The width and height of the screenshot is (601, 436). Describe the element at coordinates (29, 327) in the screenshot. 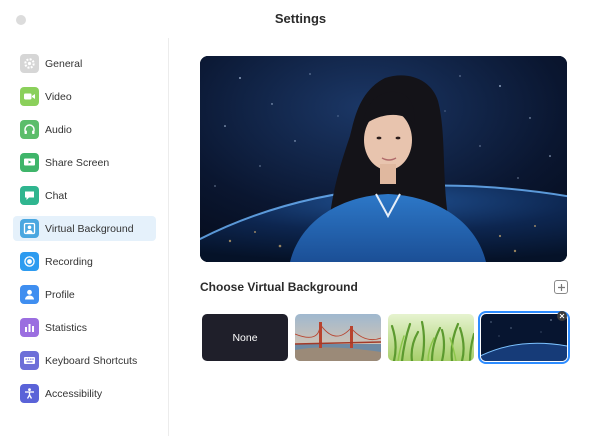

I see `bar-chart-icon` at that location.